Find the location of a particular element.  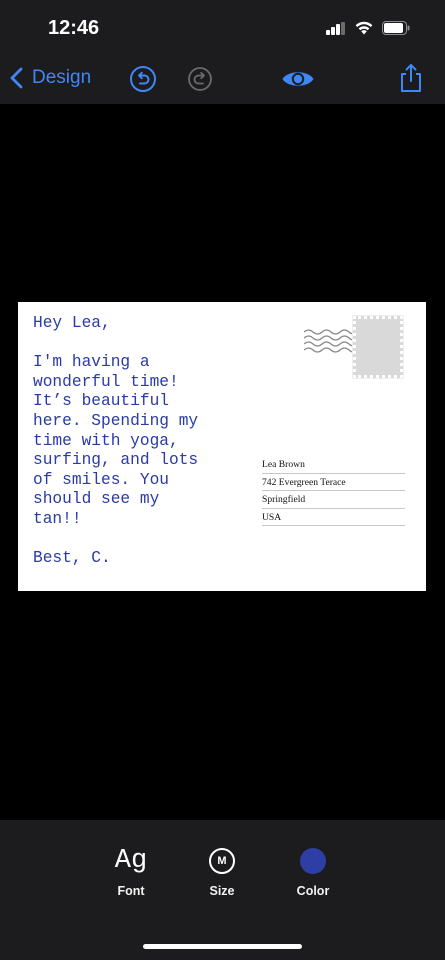

wifi-icon is located at coordinates (364, 28).